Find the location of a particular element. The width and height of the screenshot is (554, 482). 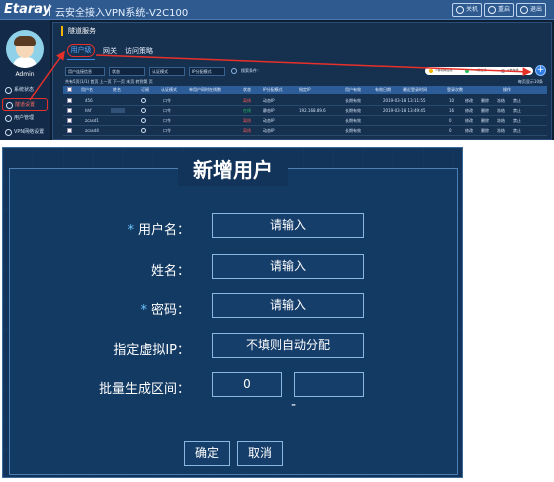

admin-label: Admin is located at coordinates (25, 74).